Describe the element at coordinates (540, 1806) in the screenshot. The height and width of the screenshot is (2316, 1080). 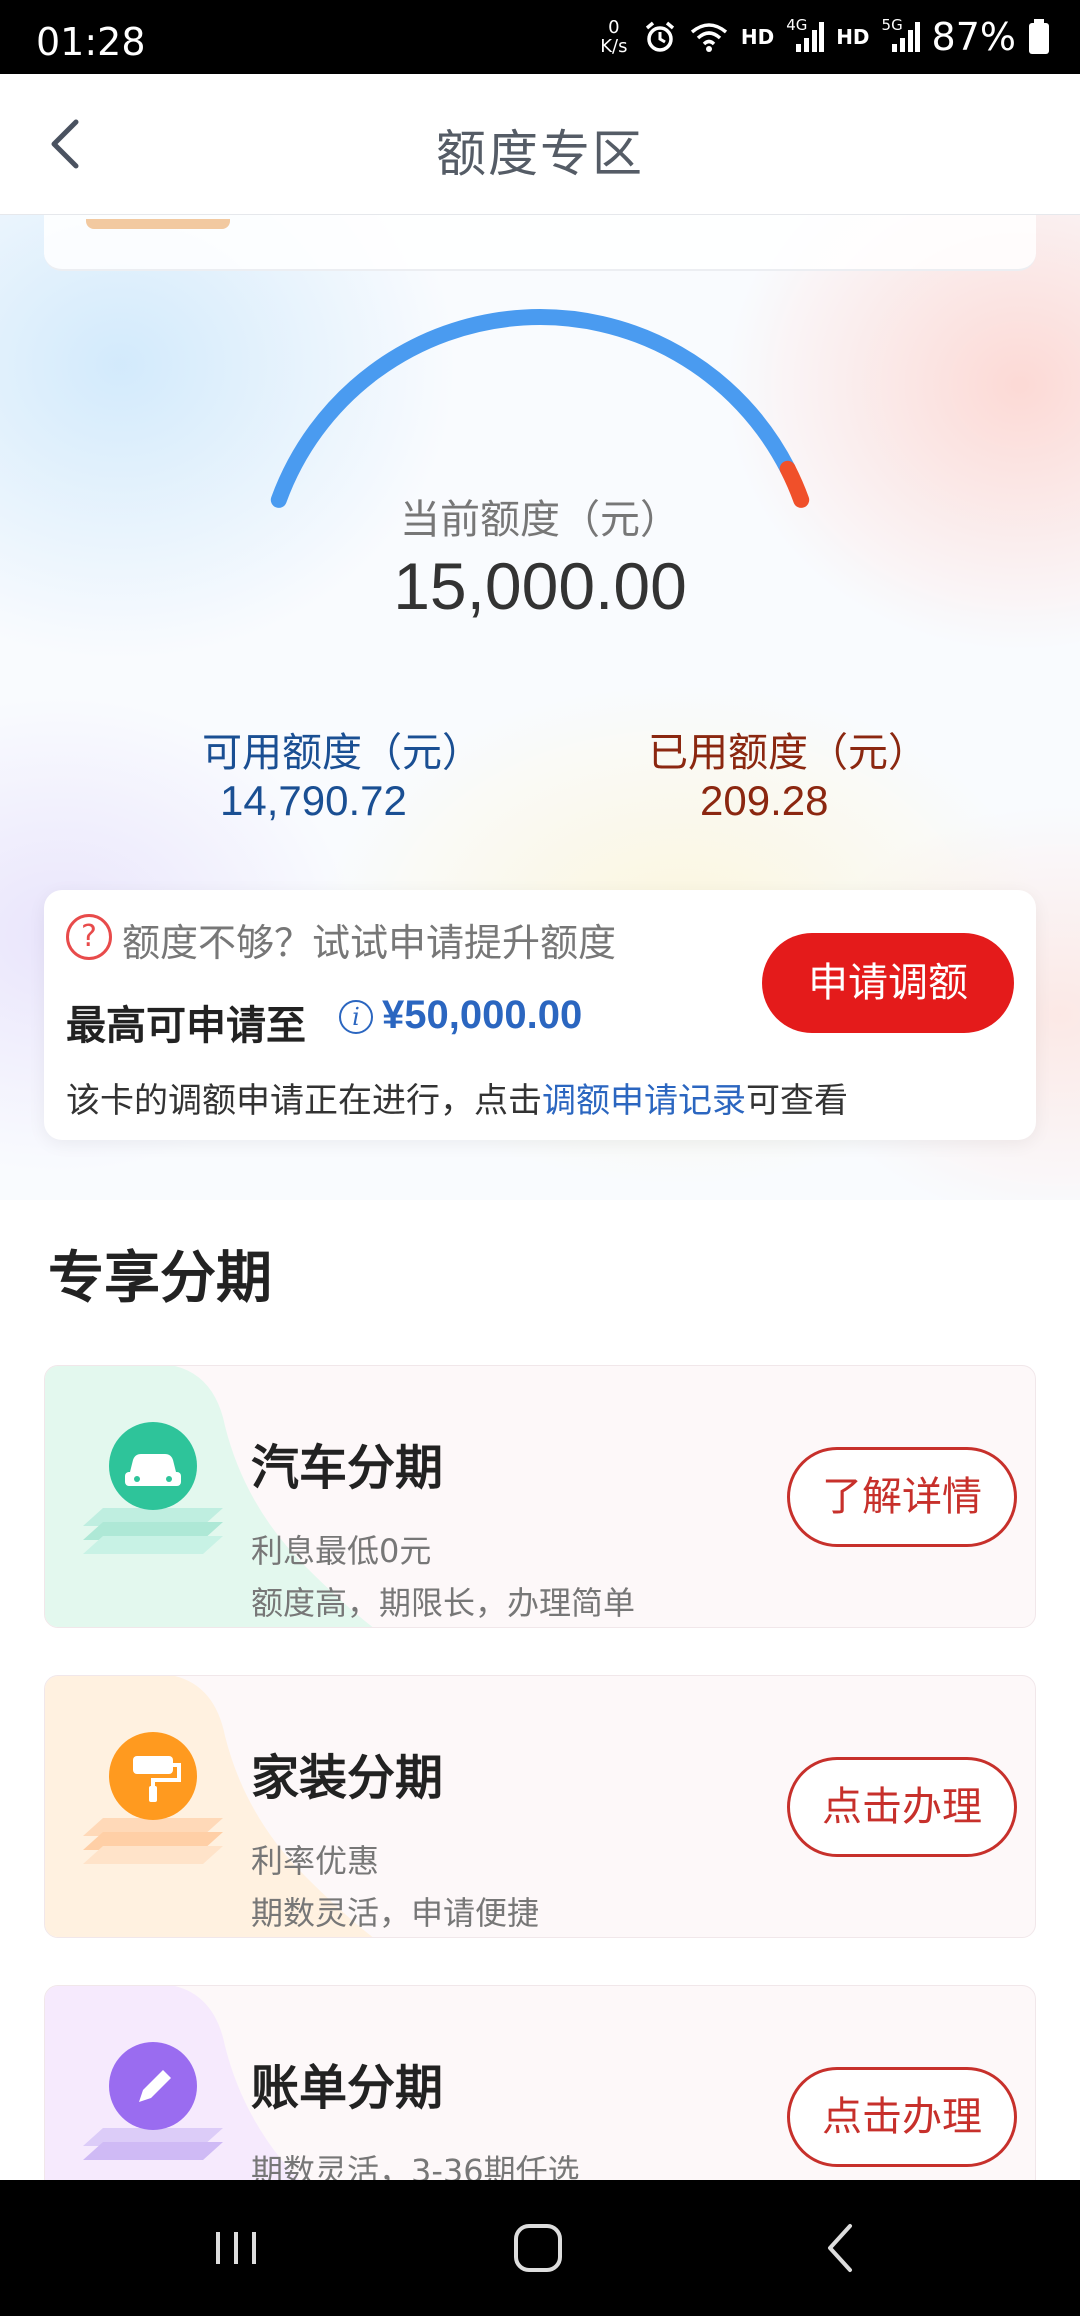
I see `home-decor-installment-card: 家装分期 利率优惠 期数灵活，申请便捷 点击办理` at that location.